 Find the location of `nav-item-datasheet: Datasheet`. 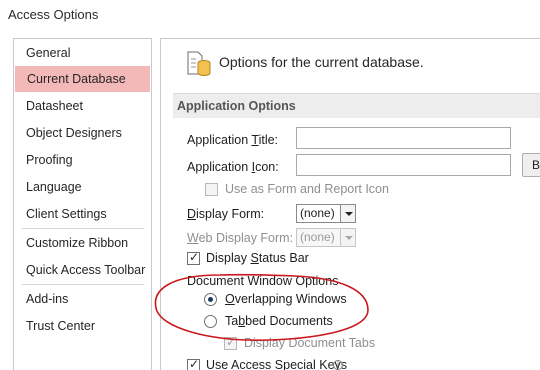

nav-item-datasheet: Datasheet is located at coordinates (82, 106).